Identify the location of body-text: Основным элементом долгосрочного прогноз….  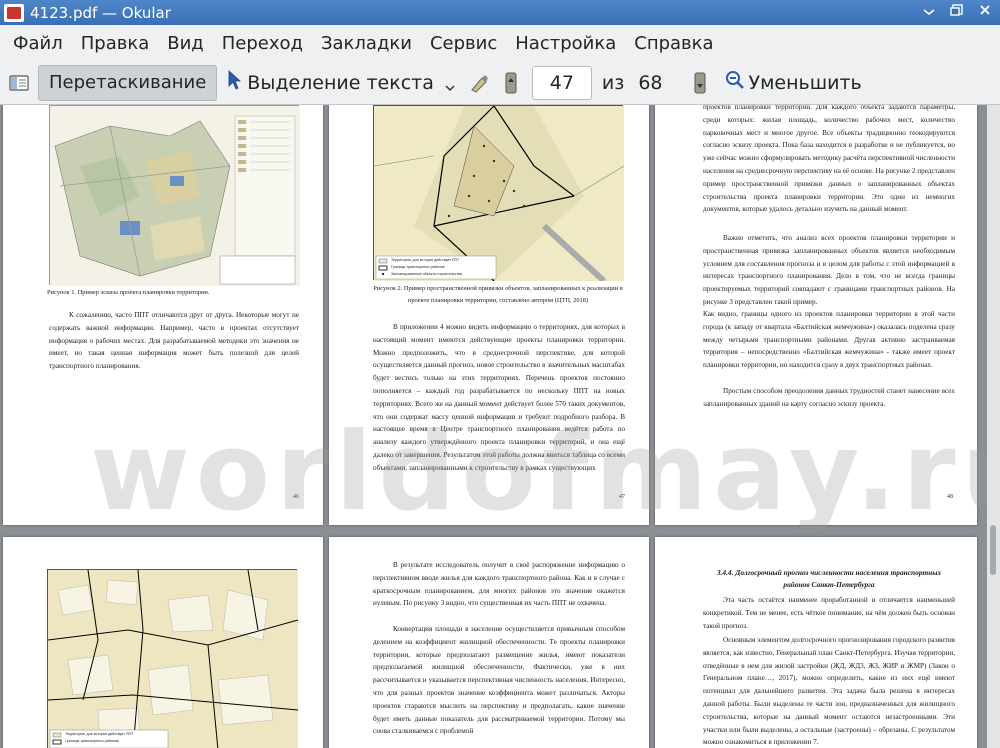
(829, 691).